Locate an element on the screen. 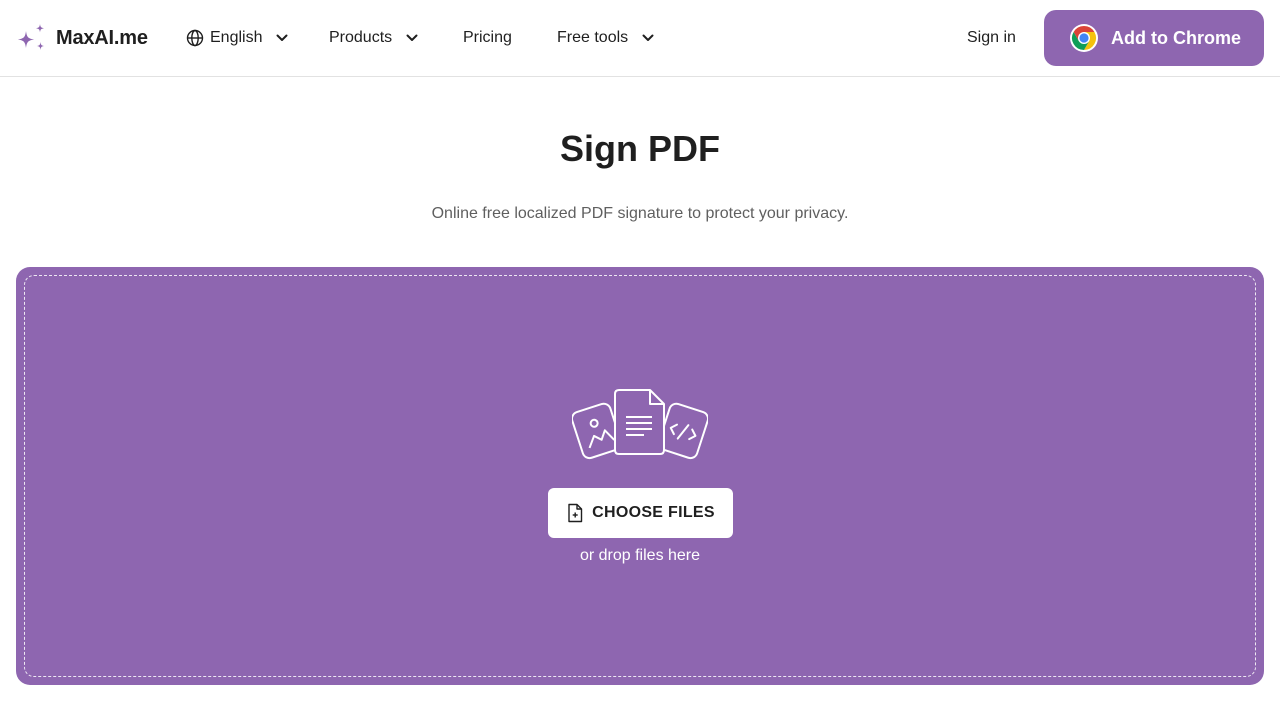 The image size is (1280, 720). add-to-chrome-label: Add to Chrome is located at coordinates (1176, 37).